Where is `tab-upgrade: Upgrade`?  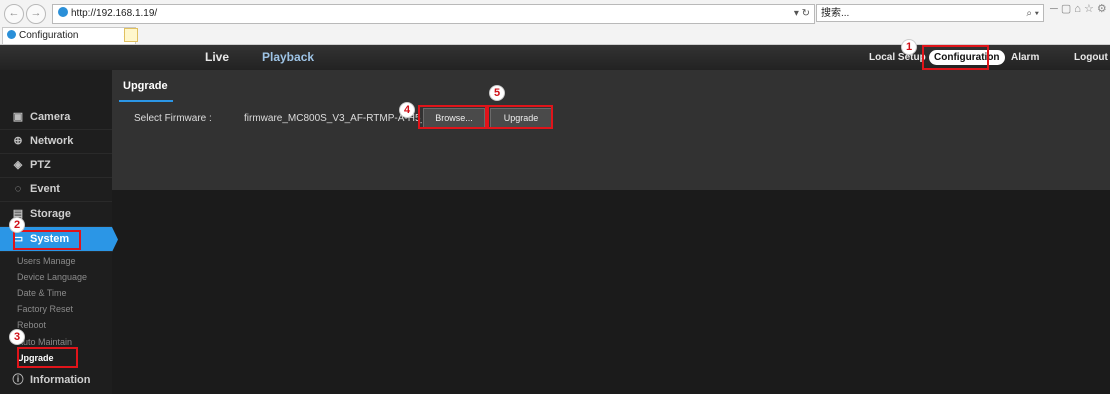
tab-upgrade: Upgrade is located at coordinates (145, 86).